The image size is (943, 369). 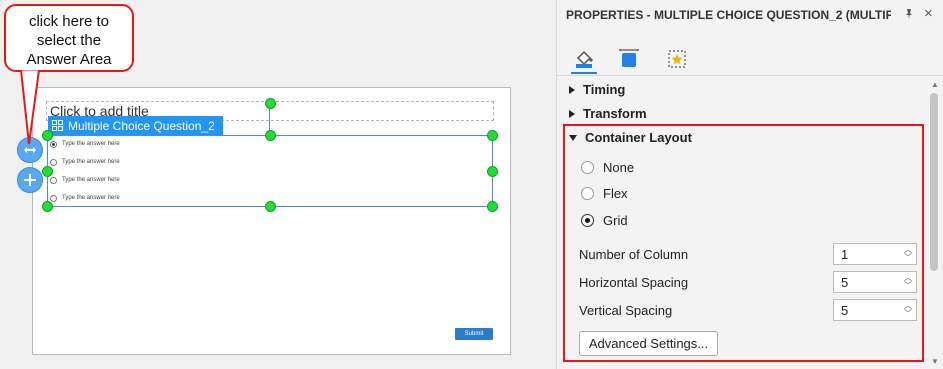 What do you see at coordinates (69, 21) in the screenshot?
I see `callout-line: click here to` at bounding box center [69, 21].